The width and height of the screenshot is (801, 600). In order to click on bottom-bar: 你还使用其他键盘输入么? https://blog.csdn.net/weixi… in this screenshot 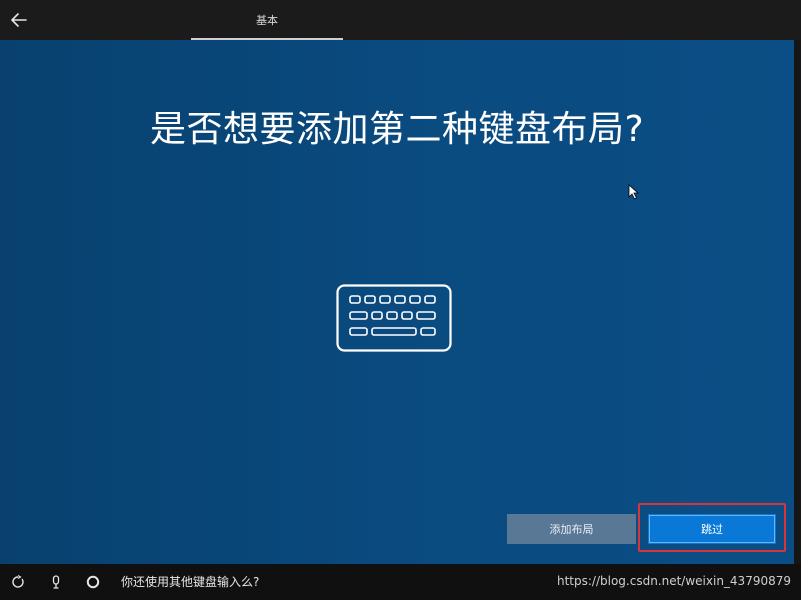, I will do `click(400, 582)`.